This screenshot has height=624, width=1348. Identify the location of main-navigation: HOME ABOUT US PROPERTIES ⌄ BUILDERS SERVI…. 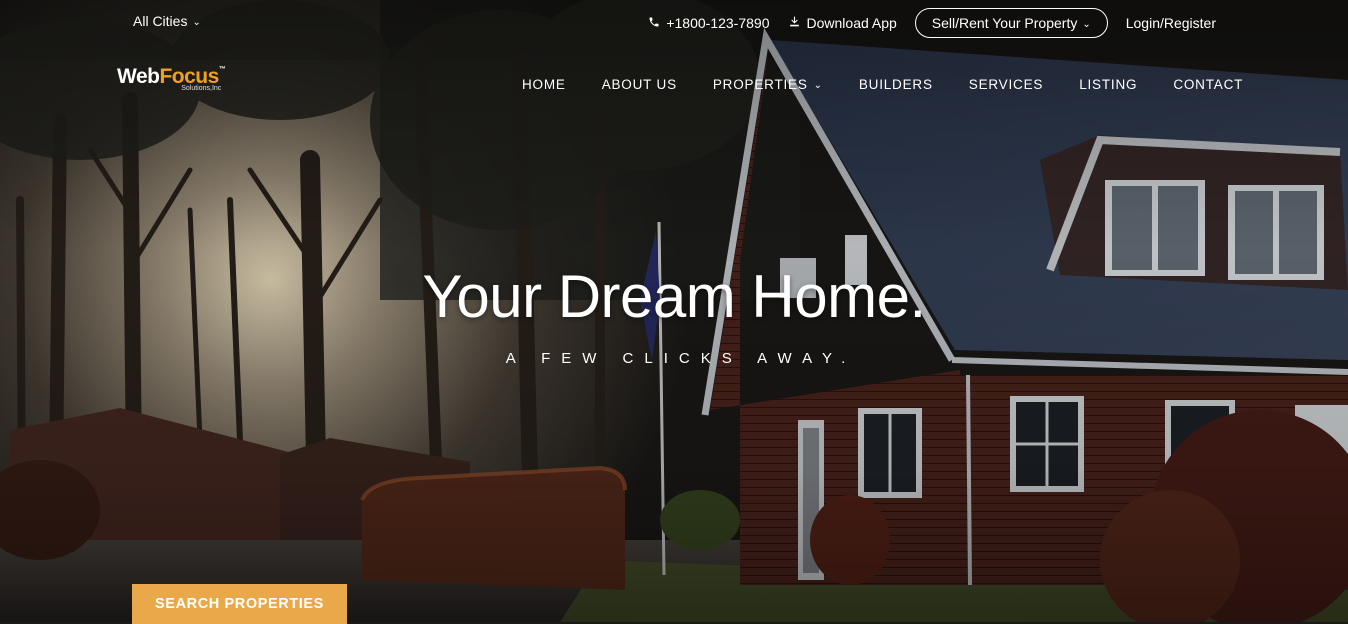
(882, 84).